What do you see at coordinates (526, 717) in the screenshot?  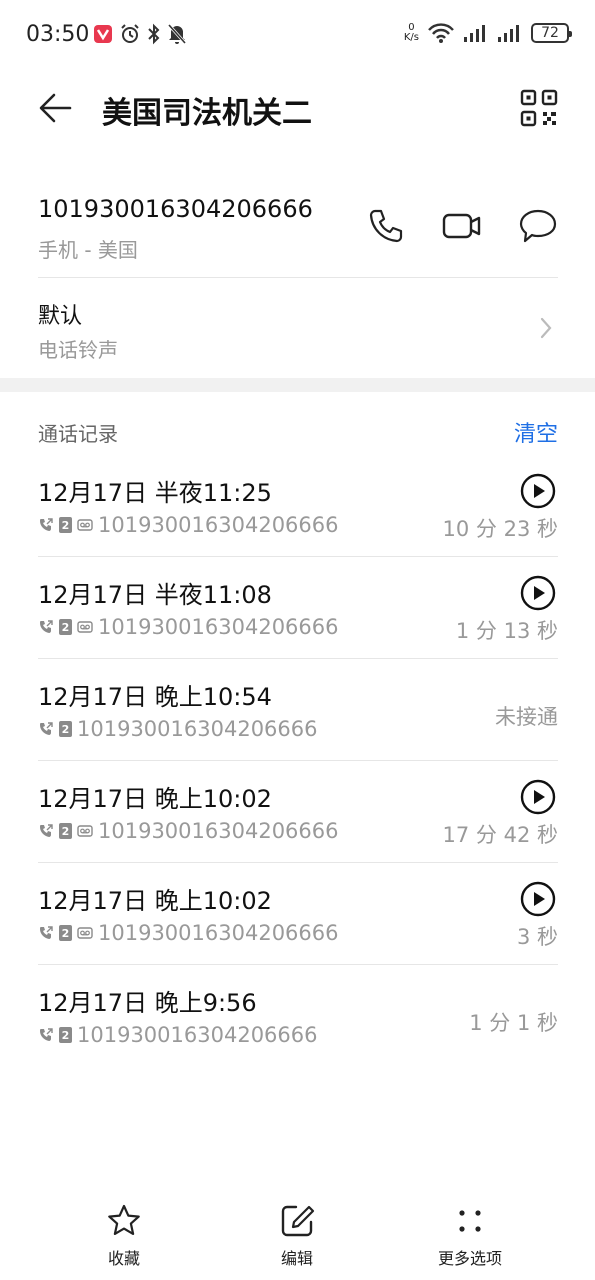 I see `call-status: 未接通` at bounding box center [526, 717].